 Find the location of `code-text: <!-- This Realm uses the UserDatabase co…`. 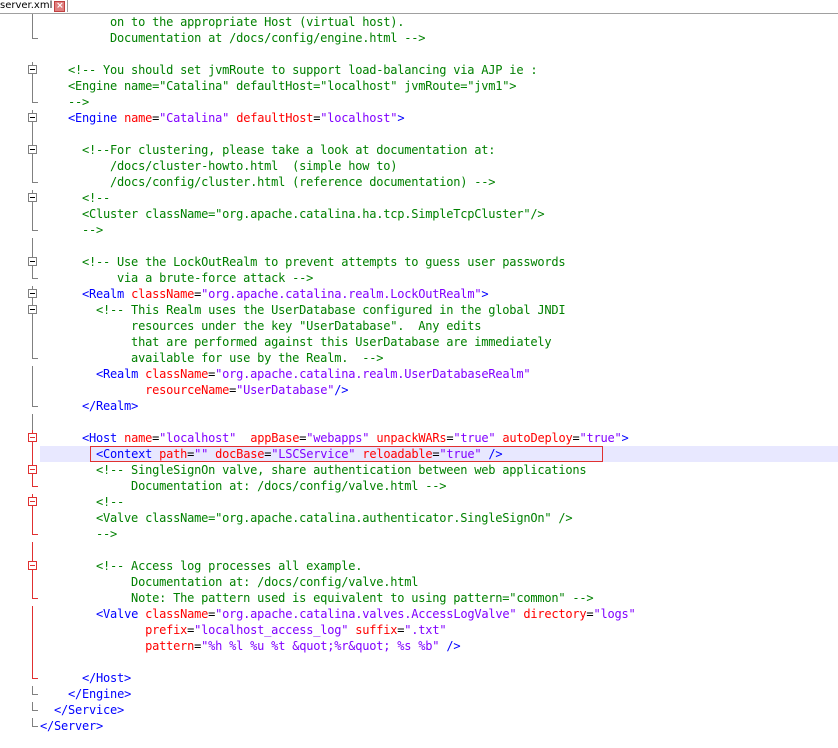

code-text: <!-- This Realm uses the UserDatabase co… is located at coordinates (303, 310).